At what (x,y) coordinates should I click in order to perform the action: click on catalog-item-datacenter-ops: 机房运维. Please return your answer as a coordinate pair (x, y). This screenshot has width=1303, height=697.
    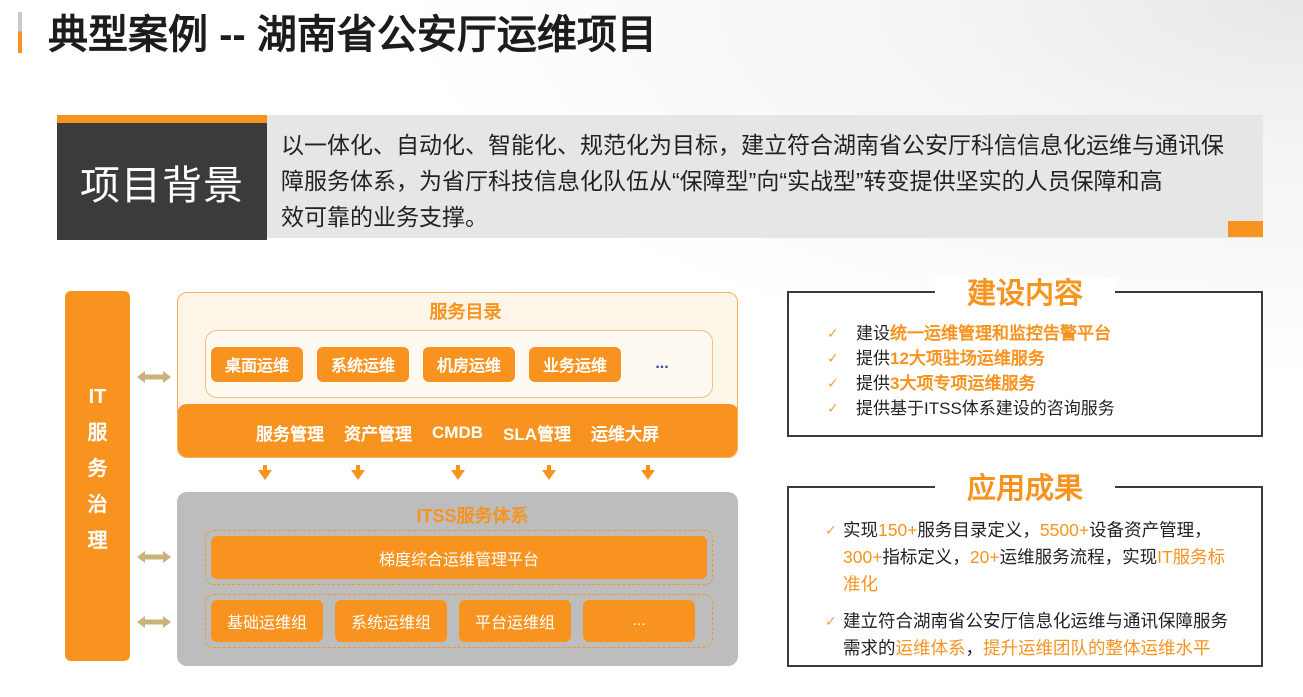
    Looking at the image, I should click on (469, 364).